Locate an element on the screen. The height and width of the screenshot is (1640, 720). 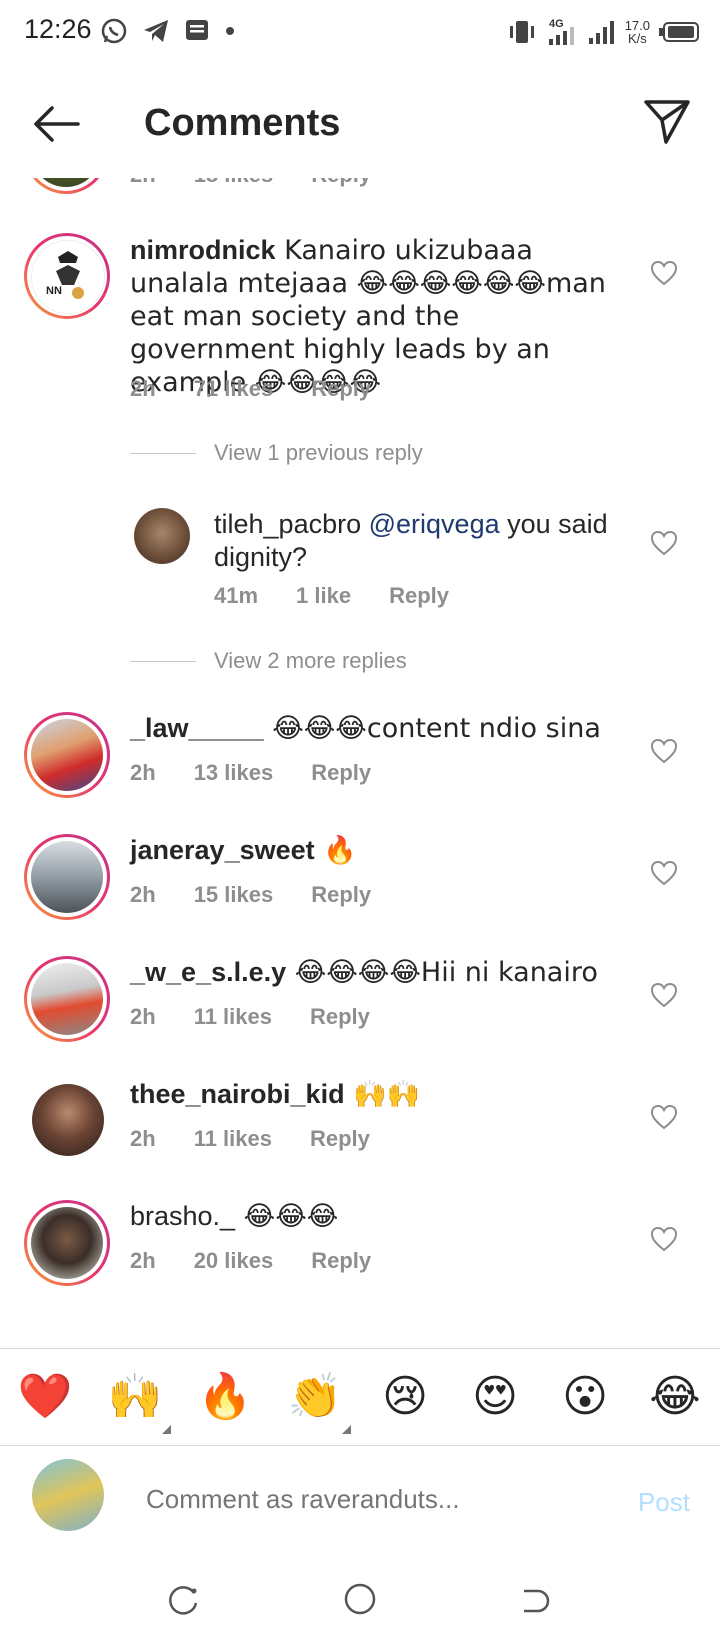
comment-text: thee_nairobi_kid 🙌🙌 is located at coordinates (375, 1094).